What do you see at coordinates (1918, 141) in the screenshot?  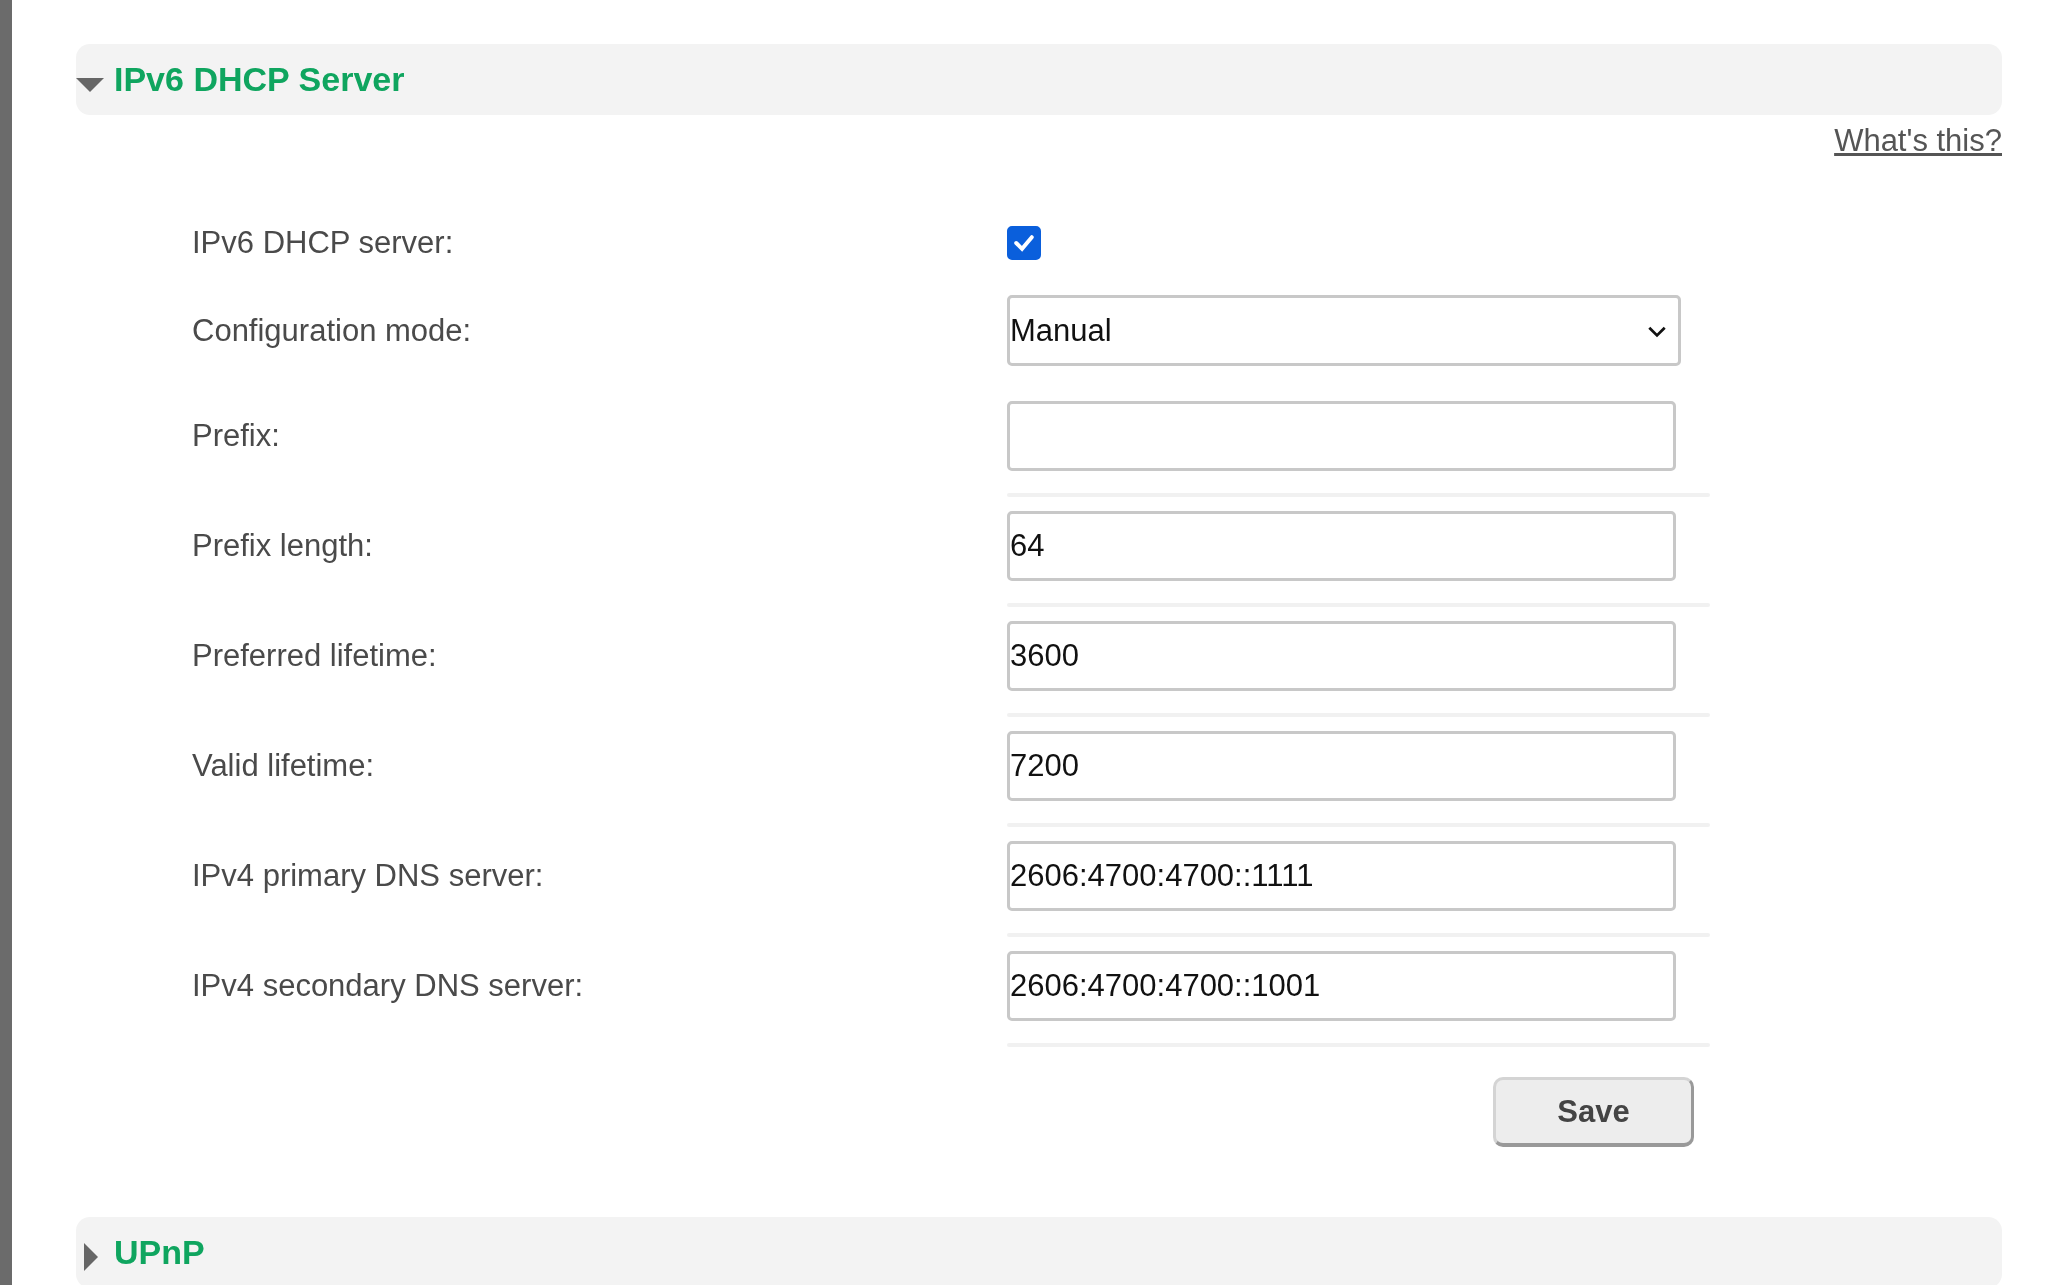 I see `help-link: What's this?` at bounding box center [1918, 141].